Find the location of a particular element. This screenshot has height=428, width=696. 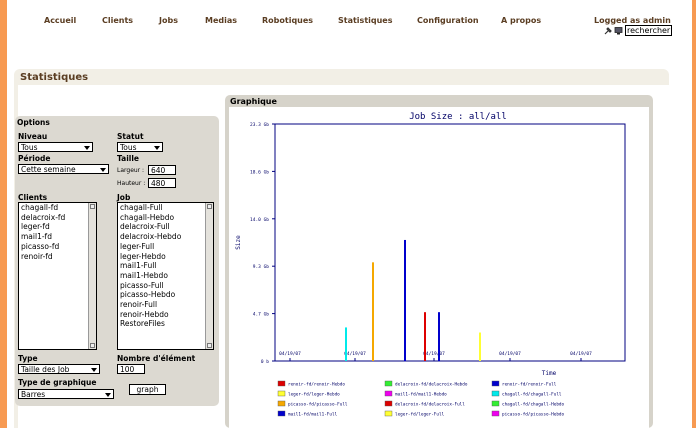

statut-label: Statut is located at coordinates (130, 136).